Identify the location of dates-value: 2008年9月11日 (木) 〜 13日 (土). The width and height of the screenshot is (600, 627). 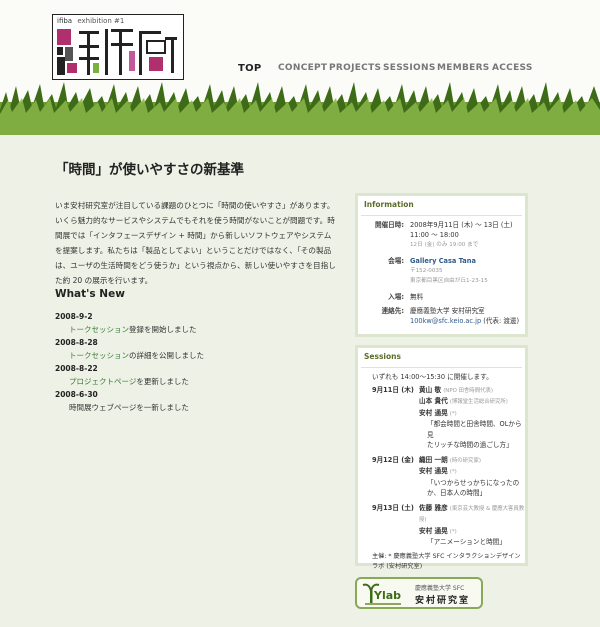
(461, 225).